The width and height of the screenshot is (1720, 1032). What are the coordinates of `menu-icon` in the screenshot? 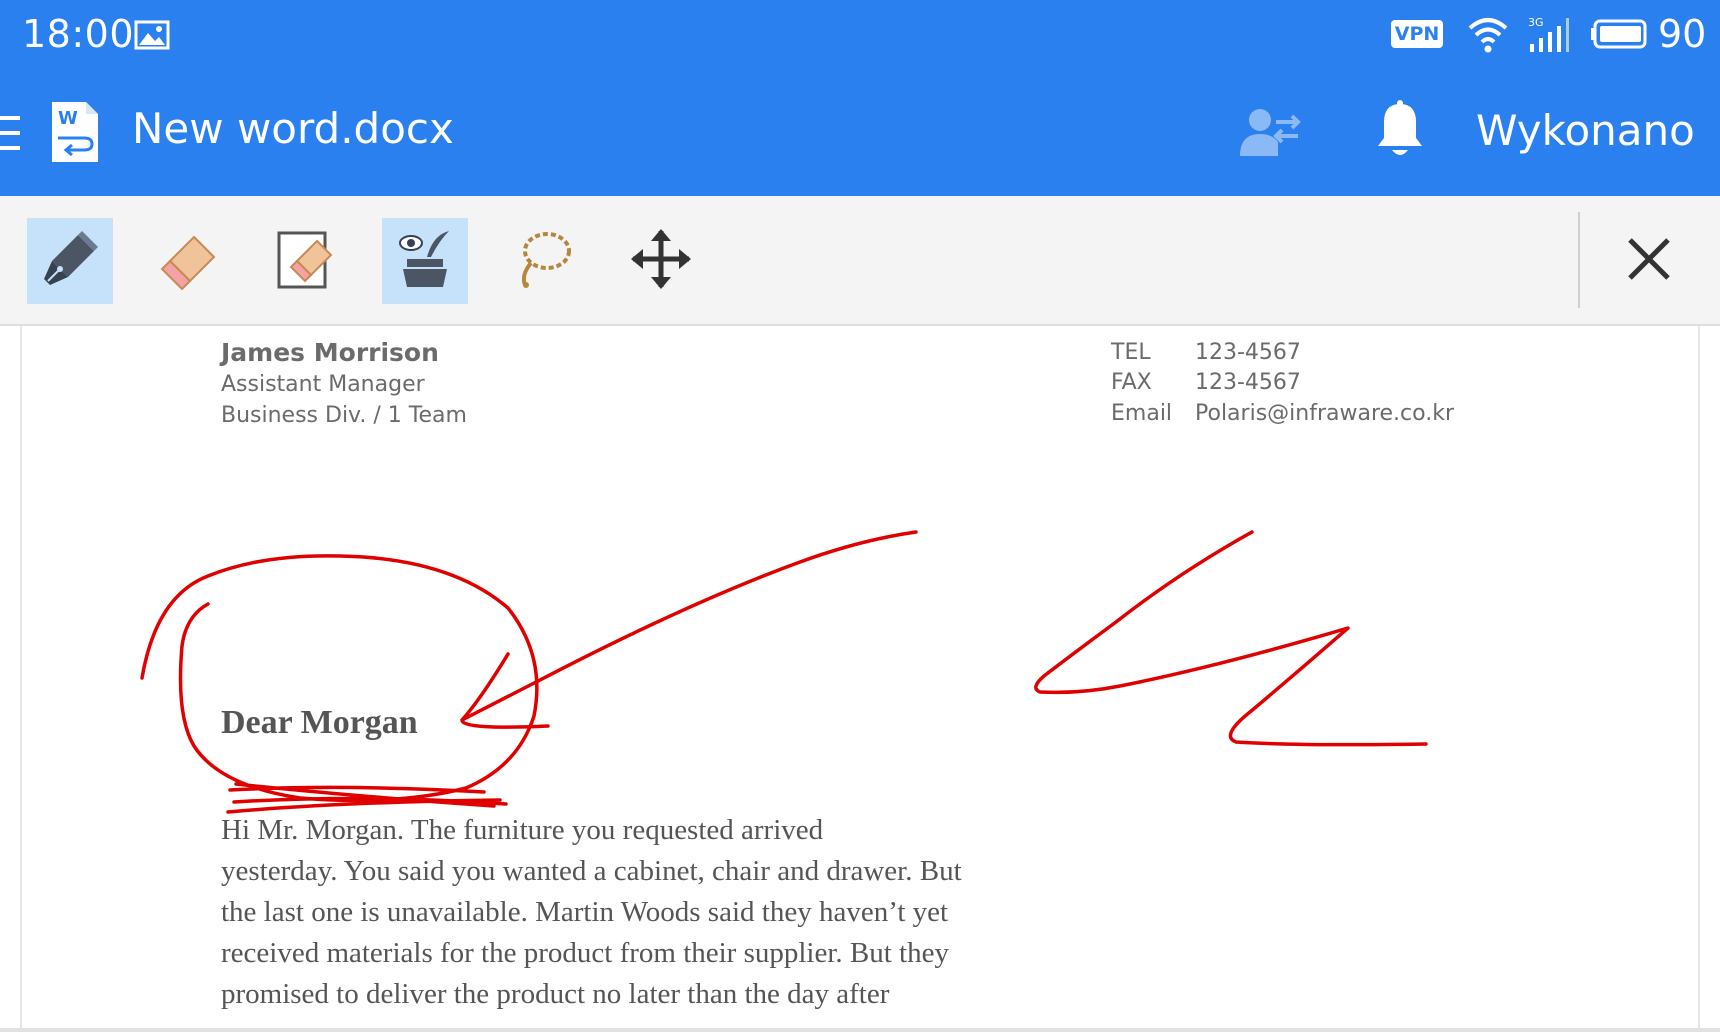 It's located at (11, 135).